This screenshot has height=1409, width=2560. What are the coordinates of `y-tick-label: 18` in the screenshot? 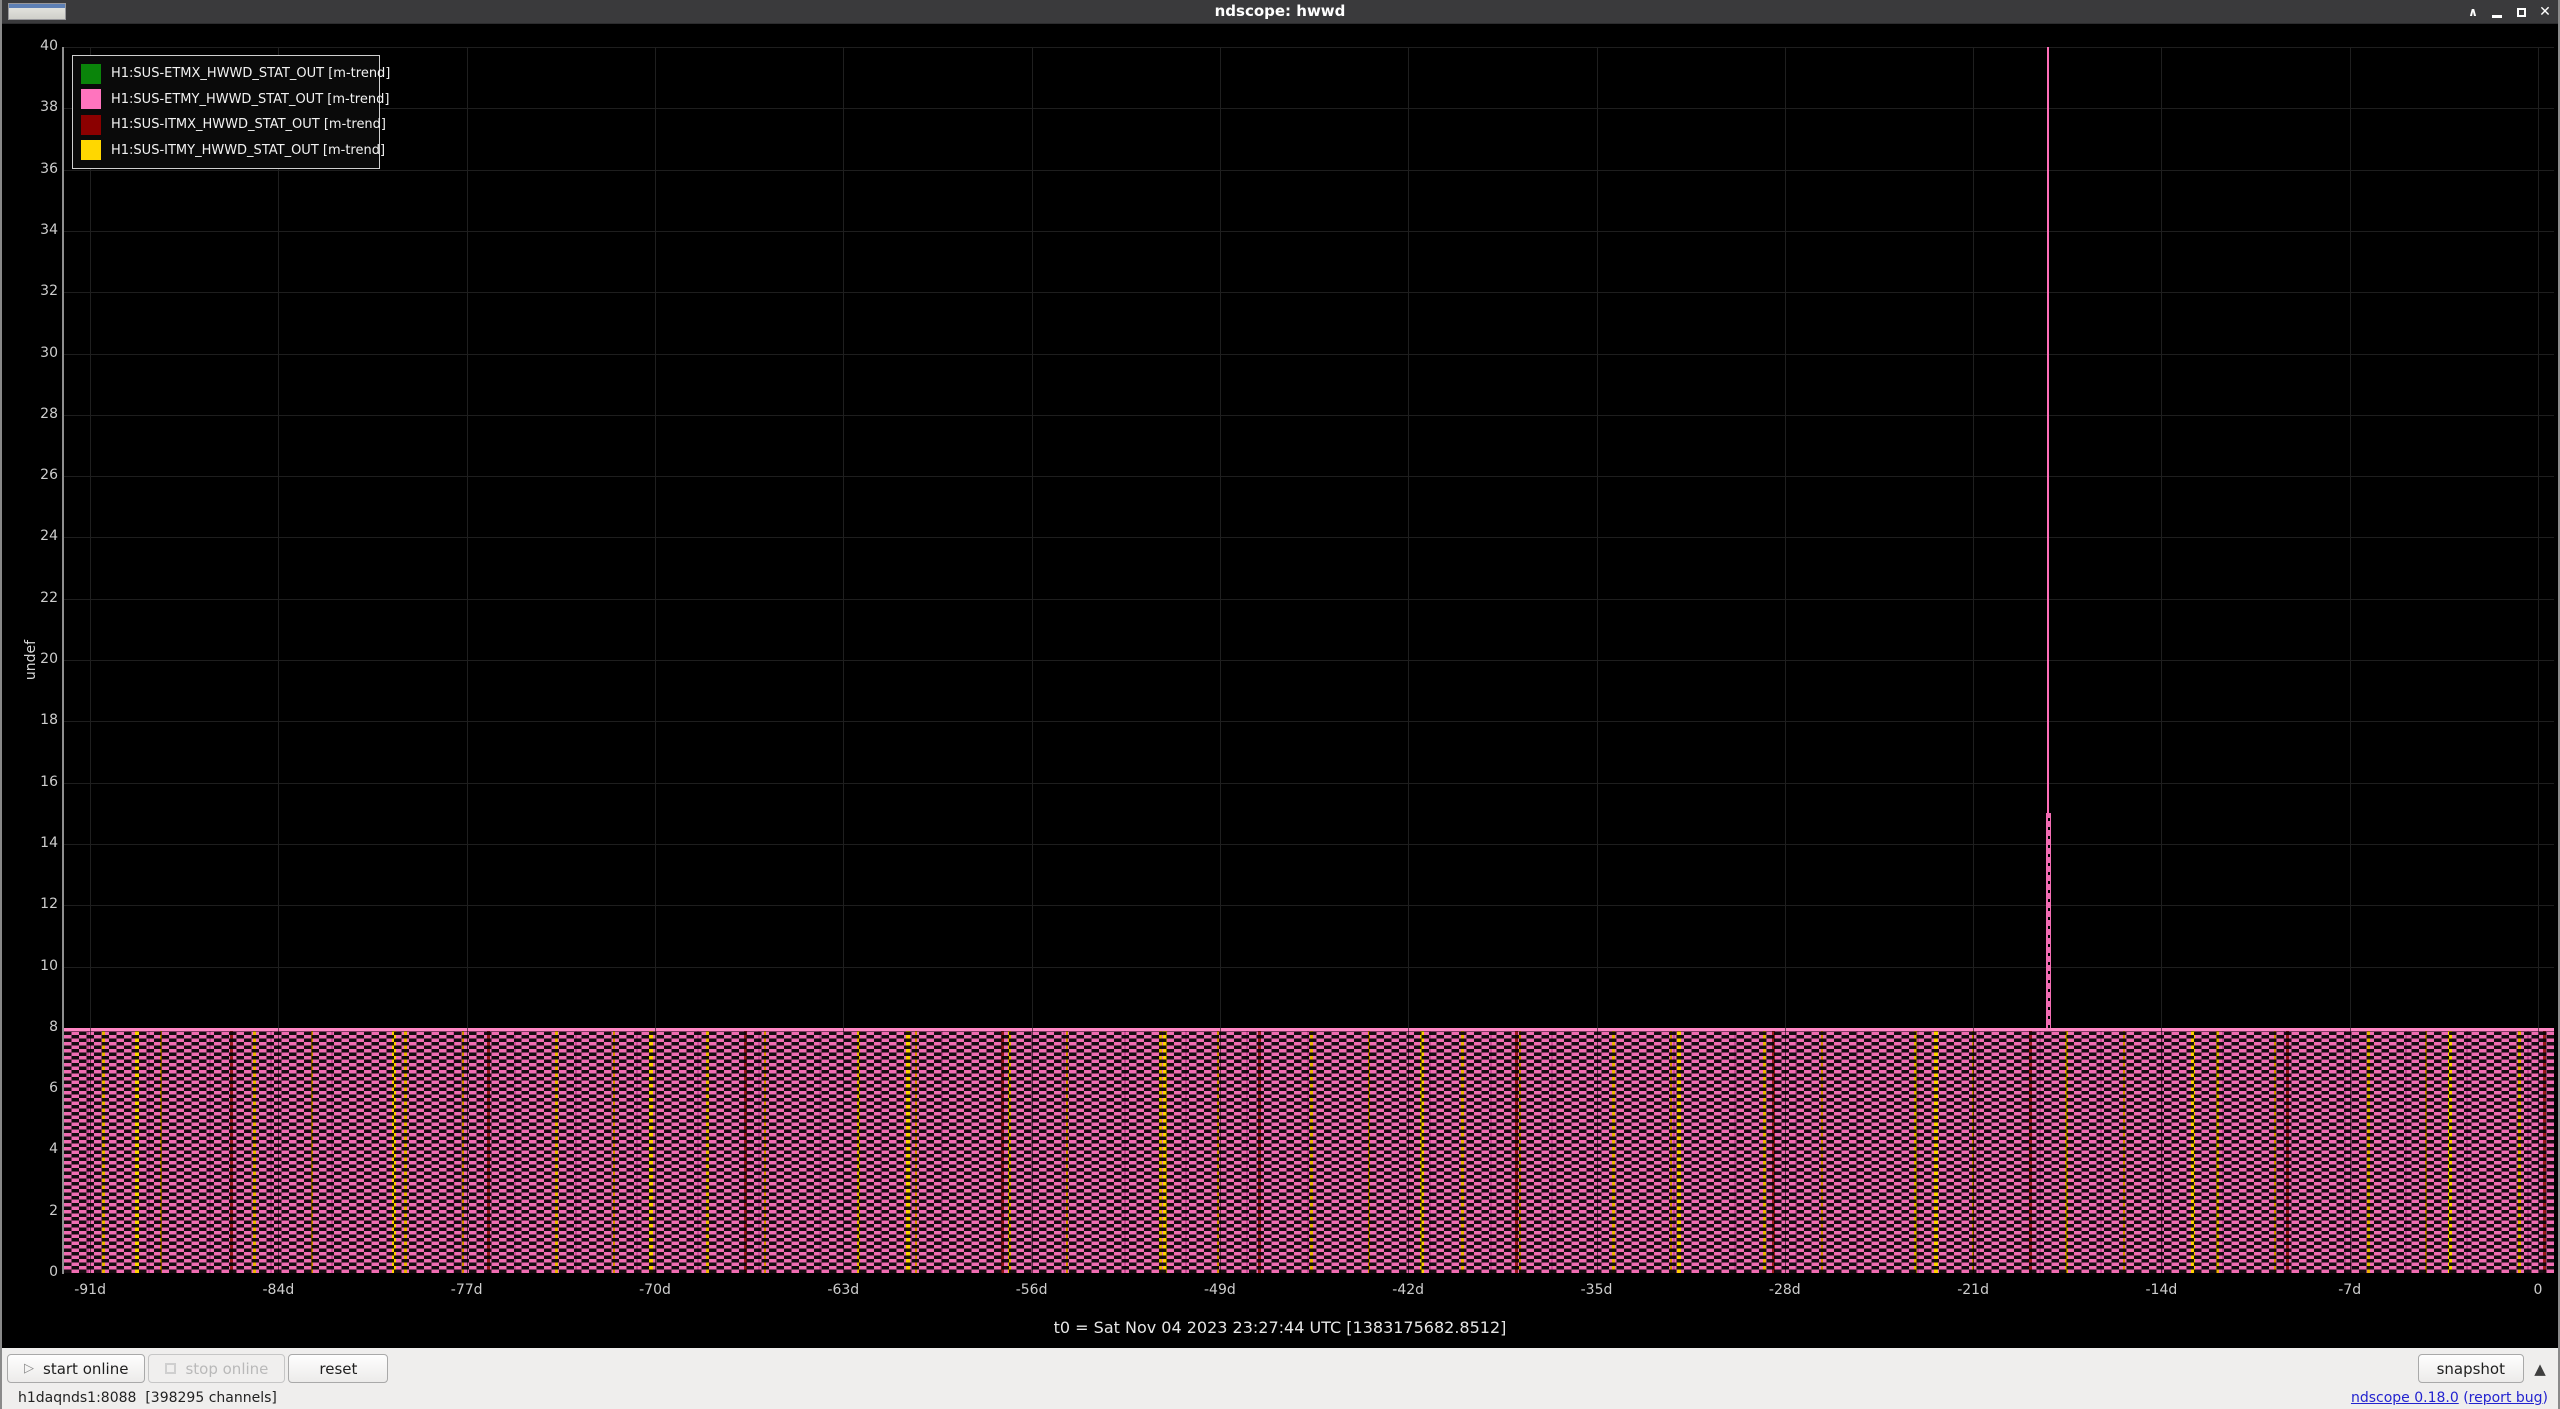 It's located at (49, 720).